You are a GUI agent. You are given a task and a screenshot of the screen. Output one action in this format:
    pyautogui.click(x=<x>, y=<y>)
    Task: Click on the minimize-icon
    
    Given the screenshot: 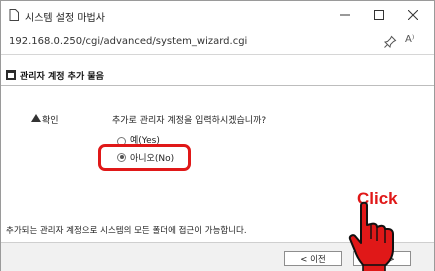 What is the action you would take?
    pyautogui.click(x=345, y=15)
    